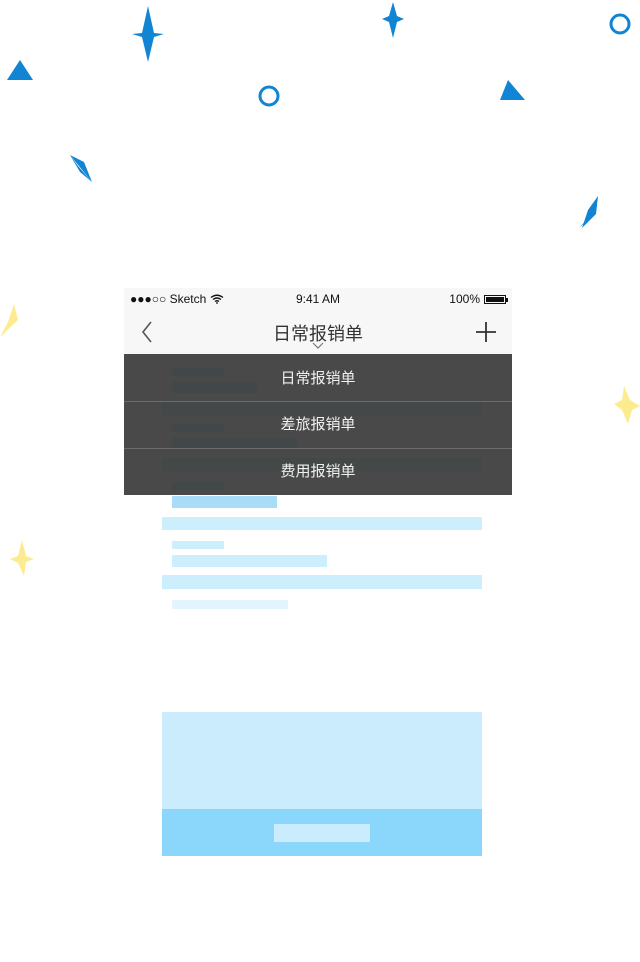 The width and height of the screenshot is (640, 962). I want to click on menu-item-travel: 差旅报销单, so click(318, 425).